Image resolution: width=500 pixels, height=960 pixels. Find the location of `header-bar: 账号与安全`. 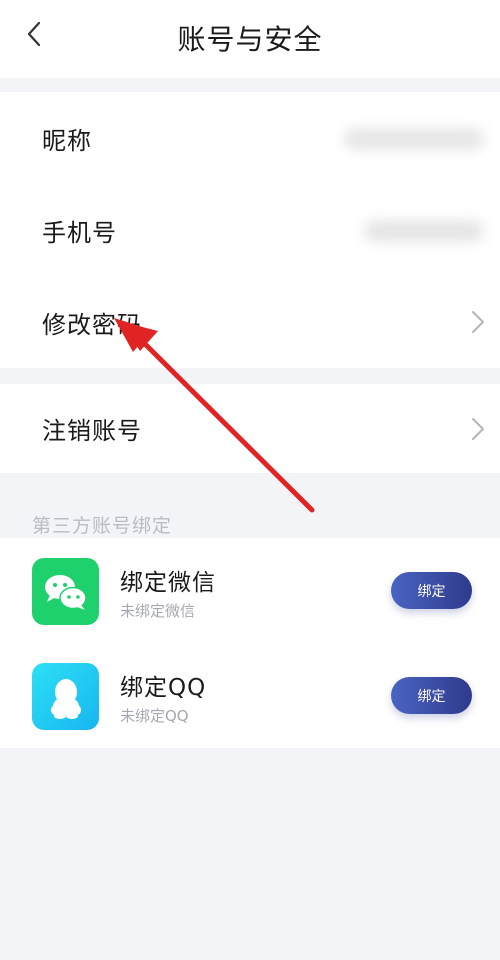

header-bar: 账号与安全 is located at coordinates (250, 39).